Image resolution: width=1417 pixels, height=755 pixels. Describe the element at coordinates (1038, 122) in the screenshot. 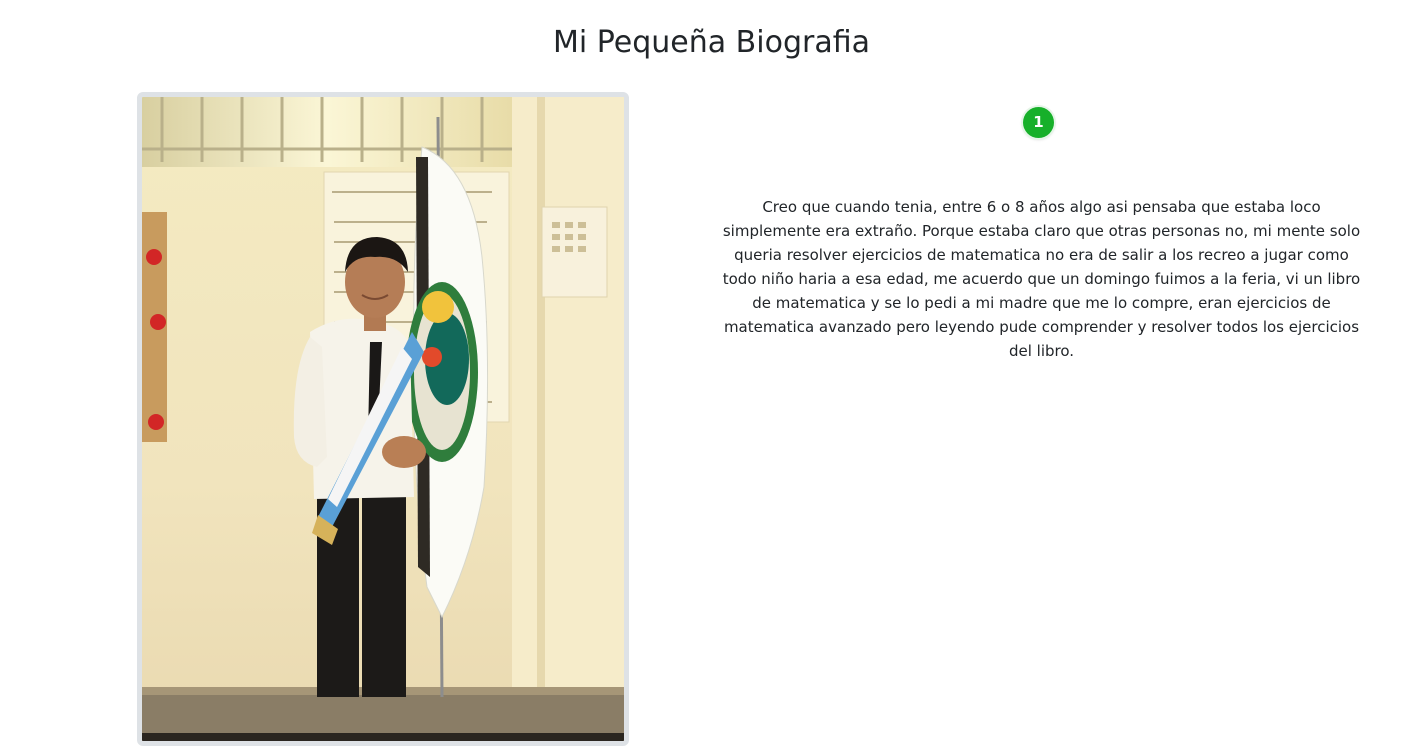

I see `step-number-badge: 1` at that location.